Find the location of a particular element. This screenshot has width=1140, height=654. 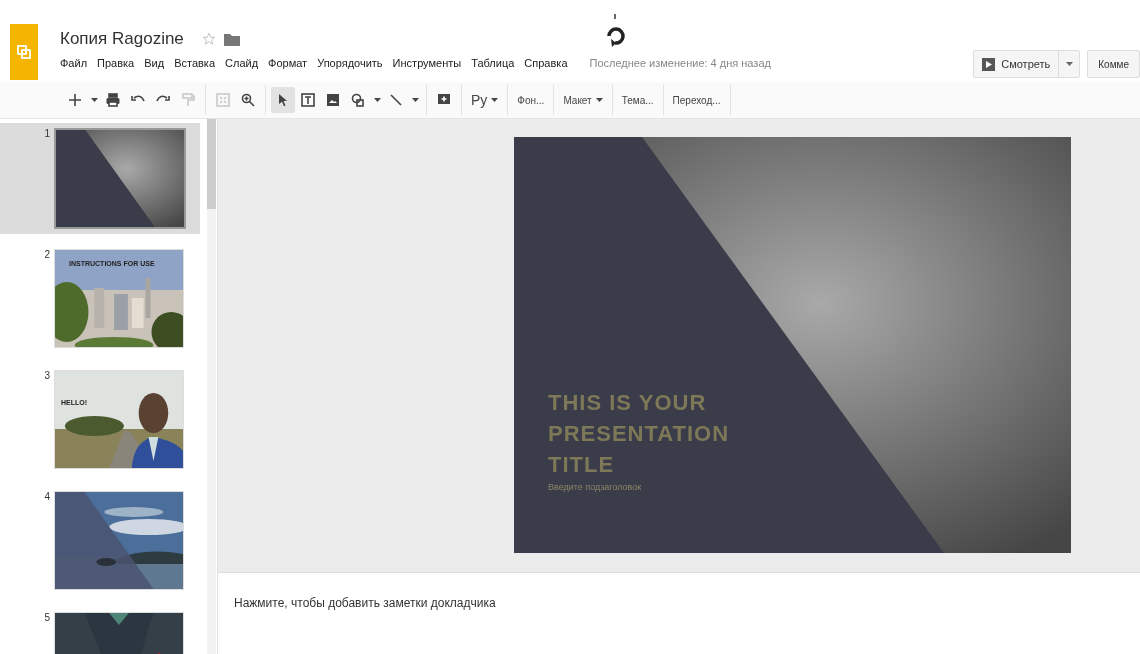

plus-icon is located at coordinates (75, 100).